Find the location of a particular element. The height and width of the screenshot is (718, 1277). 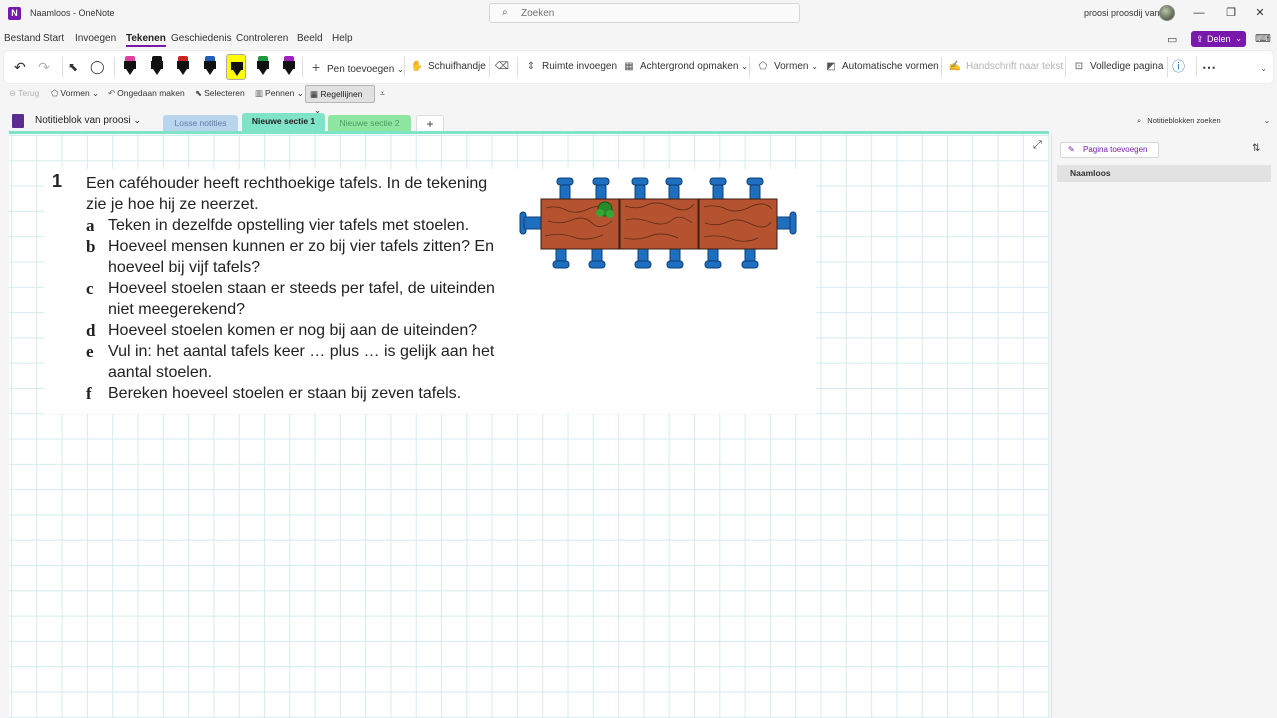

sort-icon: ⇅ is located at coordinates (1256, 148).